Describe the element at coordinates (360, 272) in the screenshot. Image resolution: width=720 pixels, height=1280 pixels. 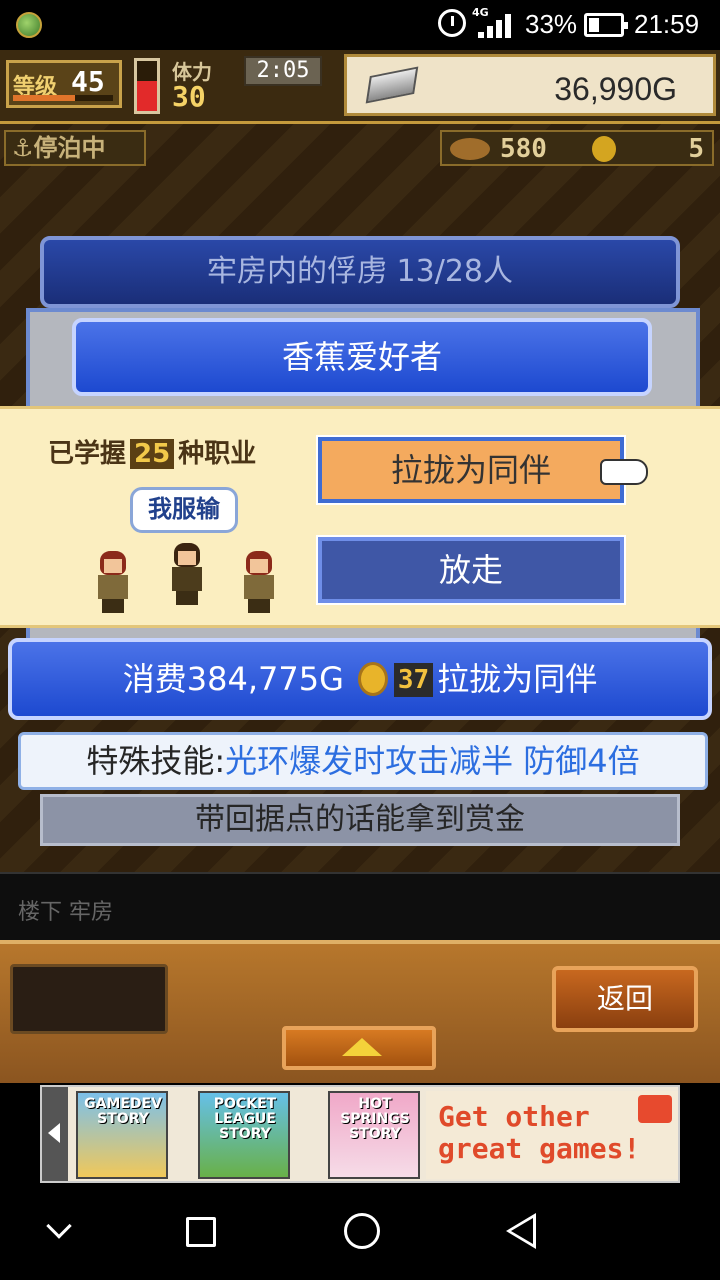
I see `prisoner-header: 牢房内的俘虏 13/28人` at that location.